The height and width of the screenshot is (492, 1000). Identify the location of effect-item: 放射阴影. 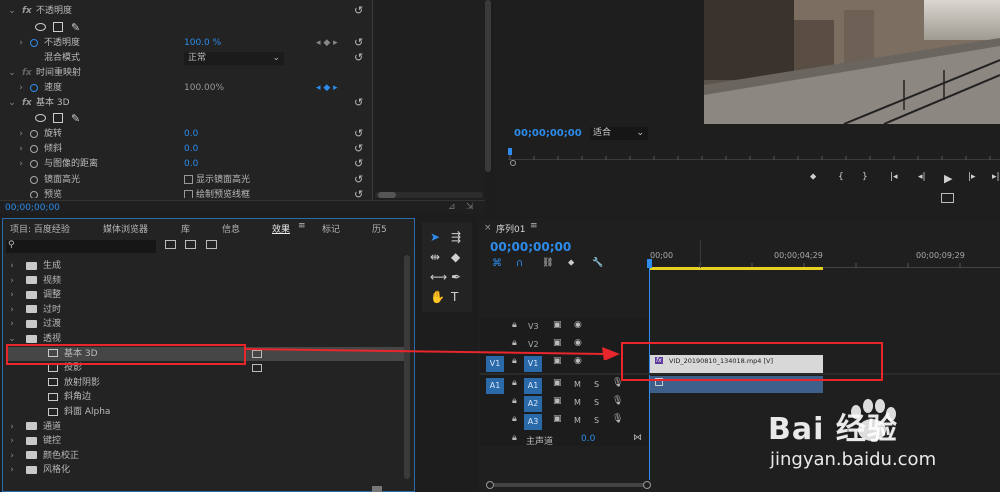
(205, 383).